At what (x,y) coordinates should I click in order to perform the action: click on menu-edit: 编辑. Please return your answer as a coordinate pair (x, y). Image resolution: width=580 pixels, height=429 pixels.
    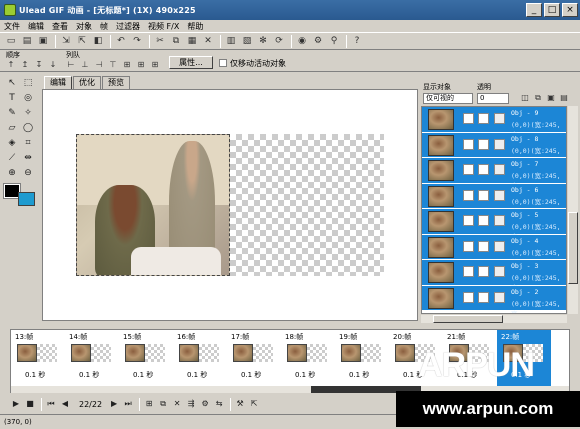
    Looking at the image, I should click on (36, 26).